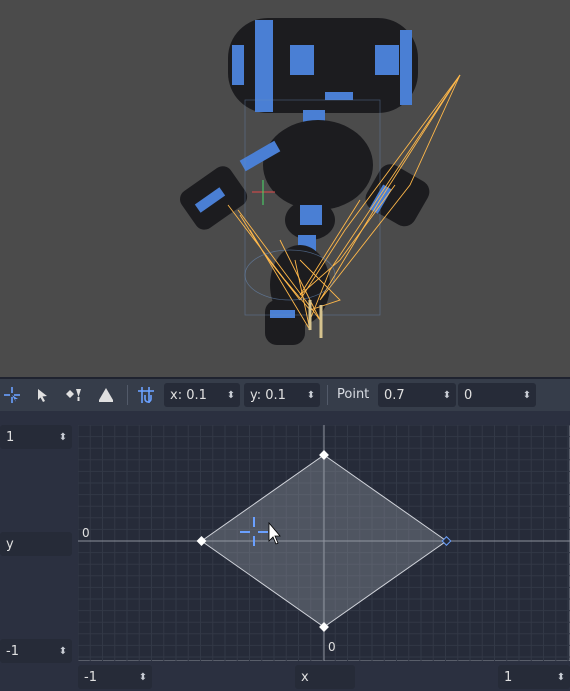 The width and height of the screenshot is (570, 691). Describe the element at coordinates (36, 437) in the screenshot. I see `max-y-spinbox: 1 ⬍` at that location.